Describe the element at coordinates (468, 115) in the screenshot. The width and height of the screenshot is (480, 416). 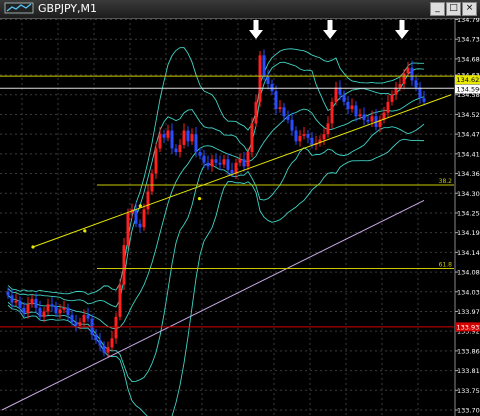
I see `tick-label: 134.525` at that location.